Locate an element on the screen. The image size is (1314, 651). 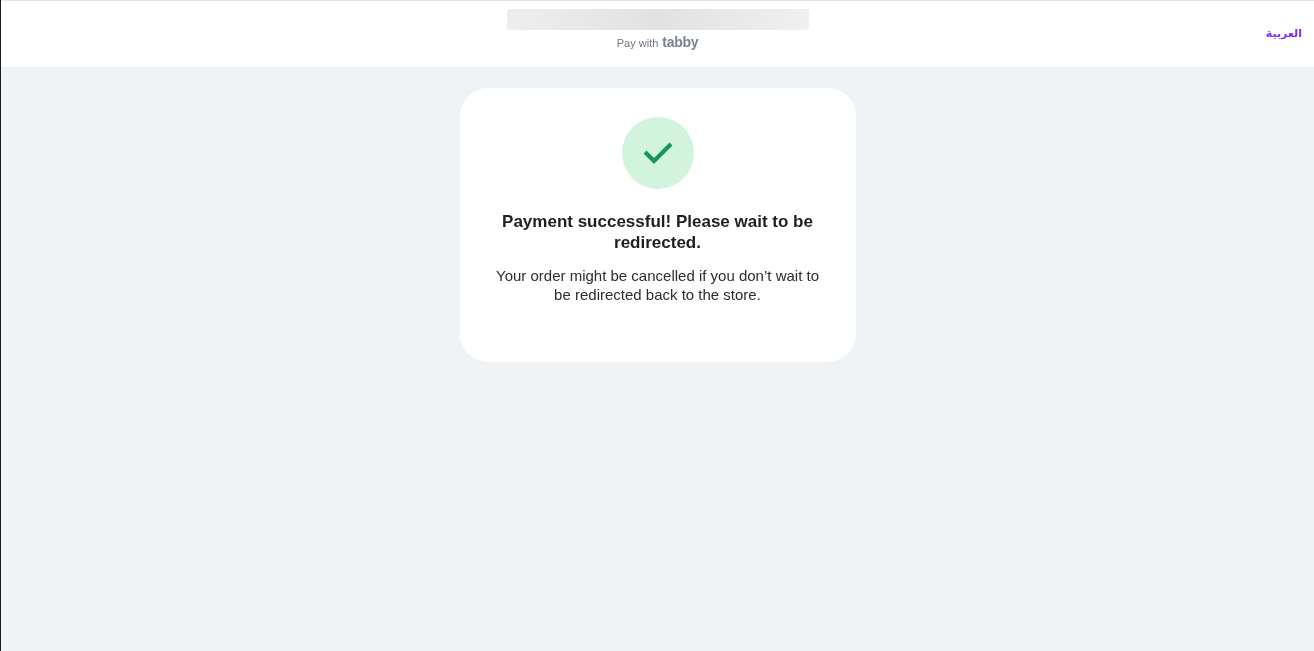
brand-logo: tabby is located at coordinates (680, 42).